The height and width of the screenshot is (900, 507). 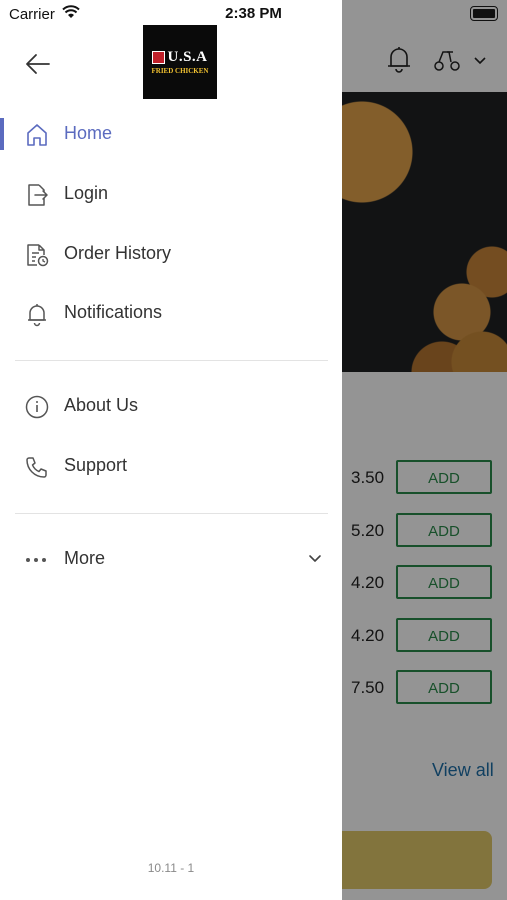 What do you see at coordinates (159, 57) in the screenshot?
I see `flag-icon` at bounding box center [159, 57].